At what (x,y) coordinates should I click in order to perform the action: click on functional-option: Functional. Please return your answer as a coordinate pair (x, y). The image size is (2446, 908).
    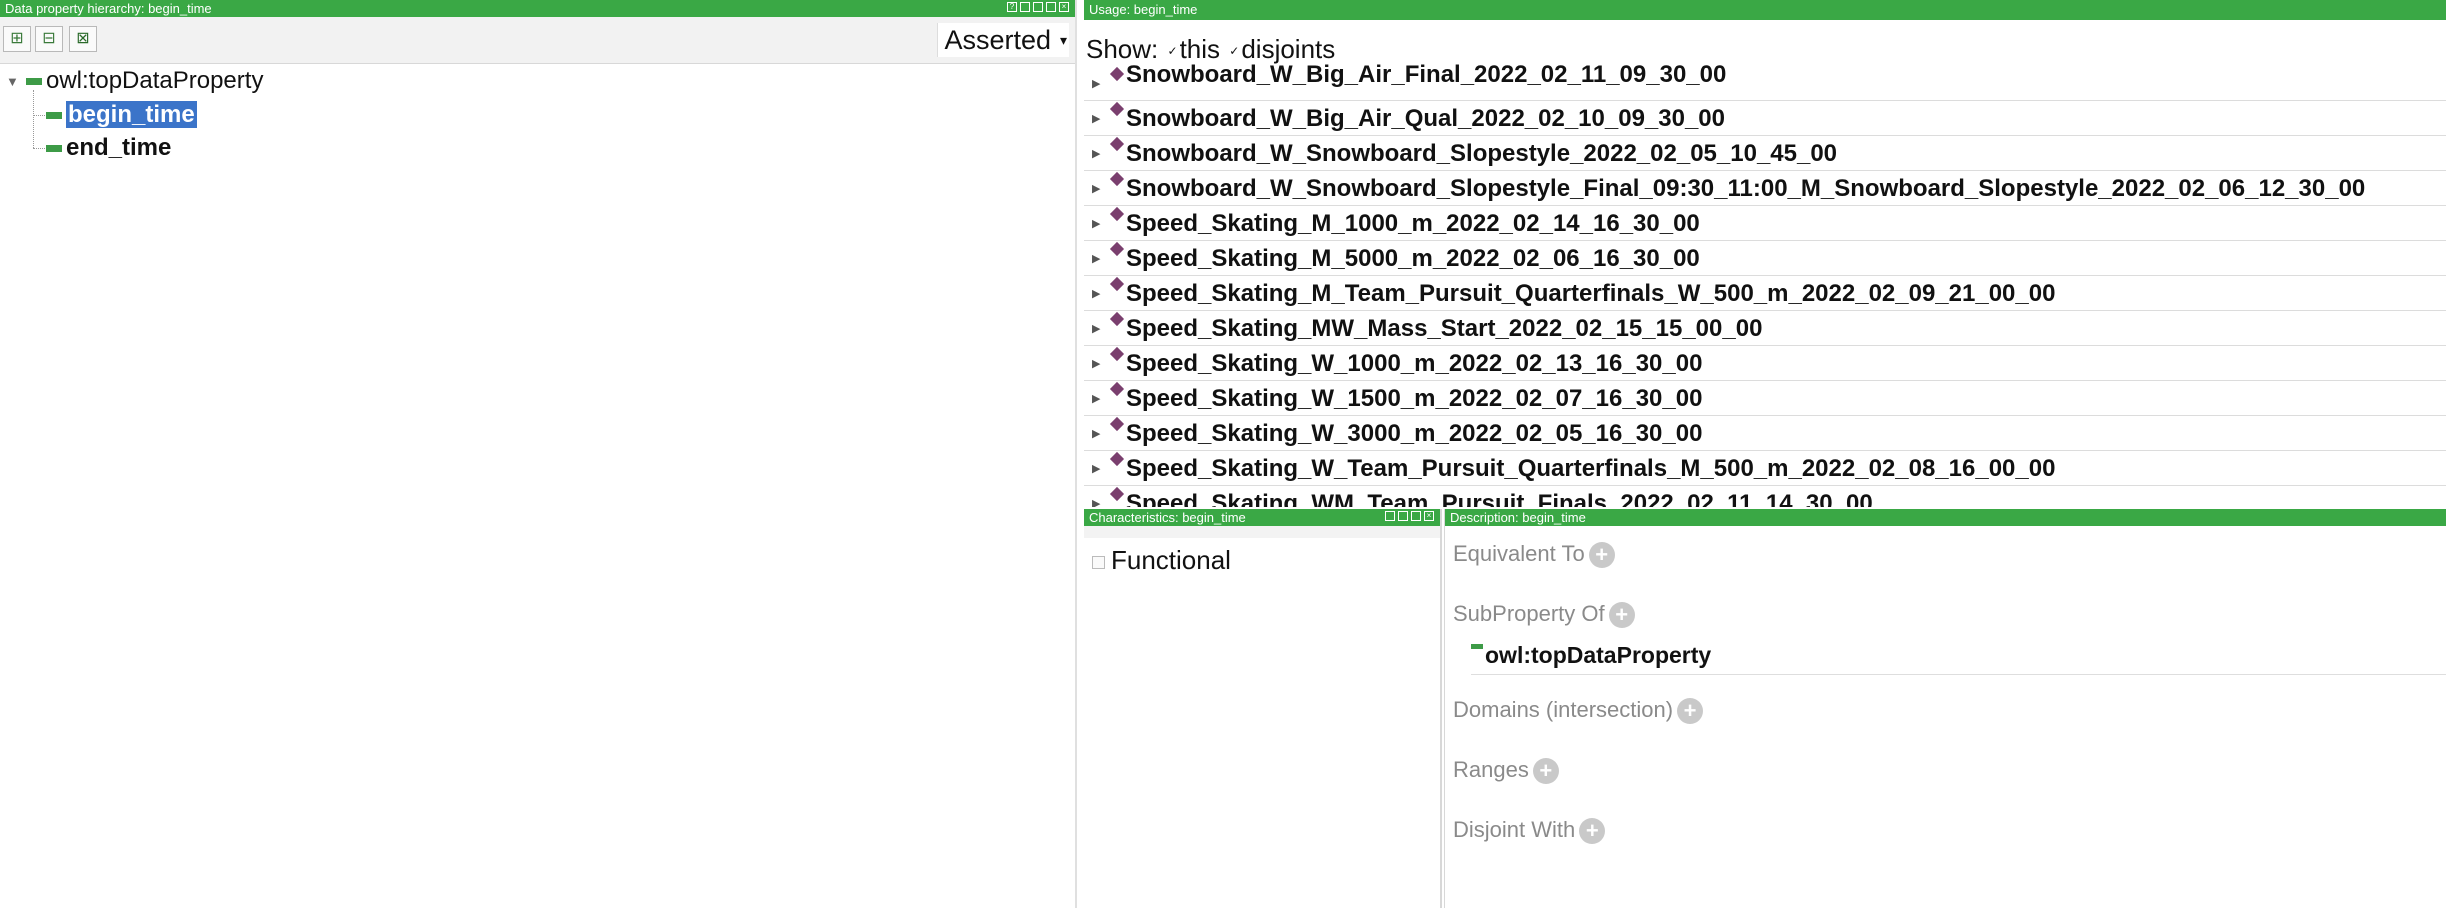
    Looking at the image, I should click on (1161, 560).